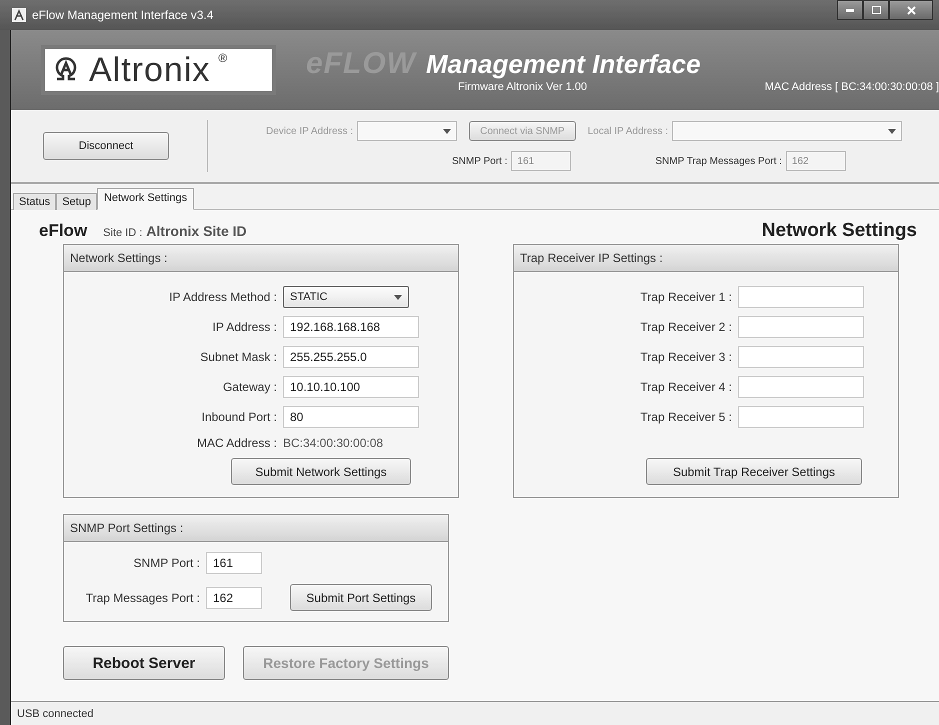  What do you see at coordinates (149, 70) in the screenshot?
I see `brand-name: Altronix` at bounding box center [149, 70].